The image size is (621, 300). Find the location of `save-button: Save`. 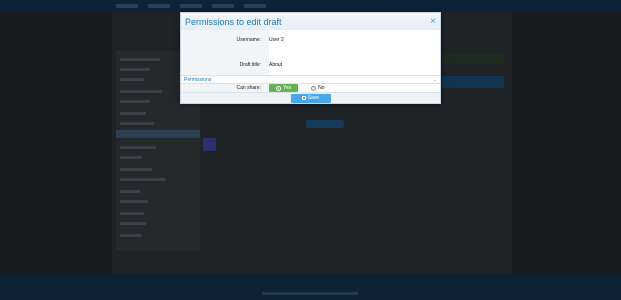

save-button: Save is located at coordinates (310, 98).